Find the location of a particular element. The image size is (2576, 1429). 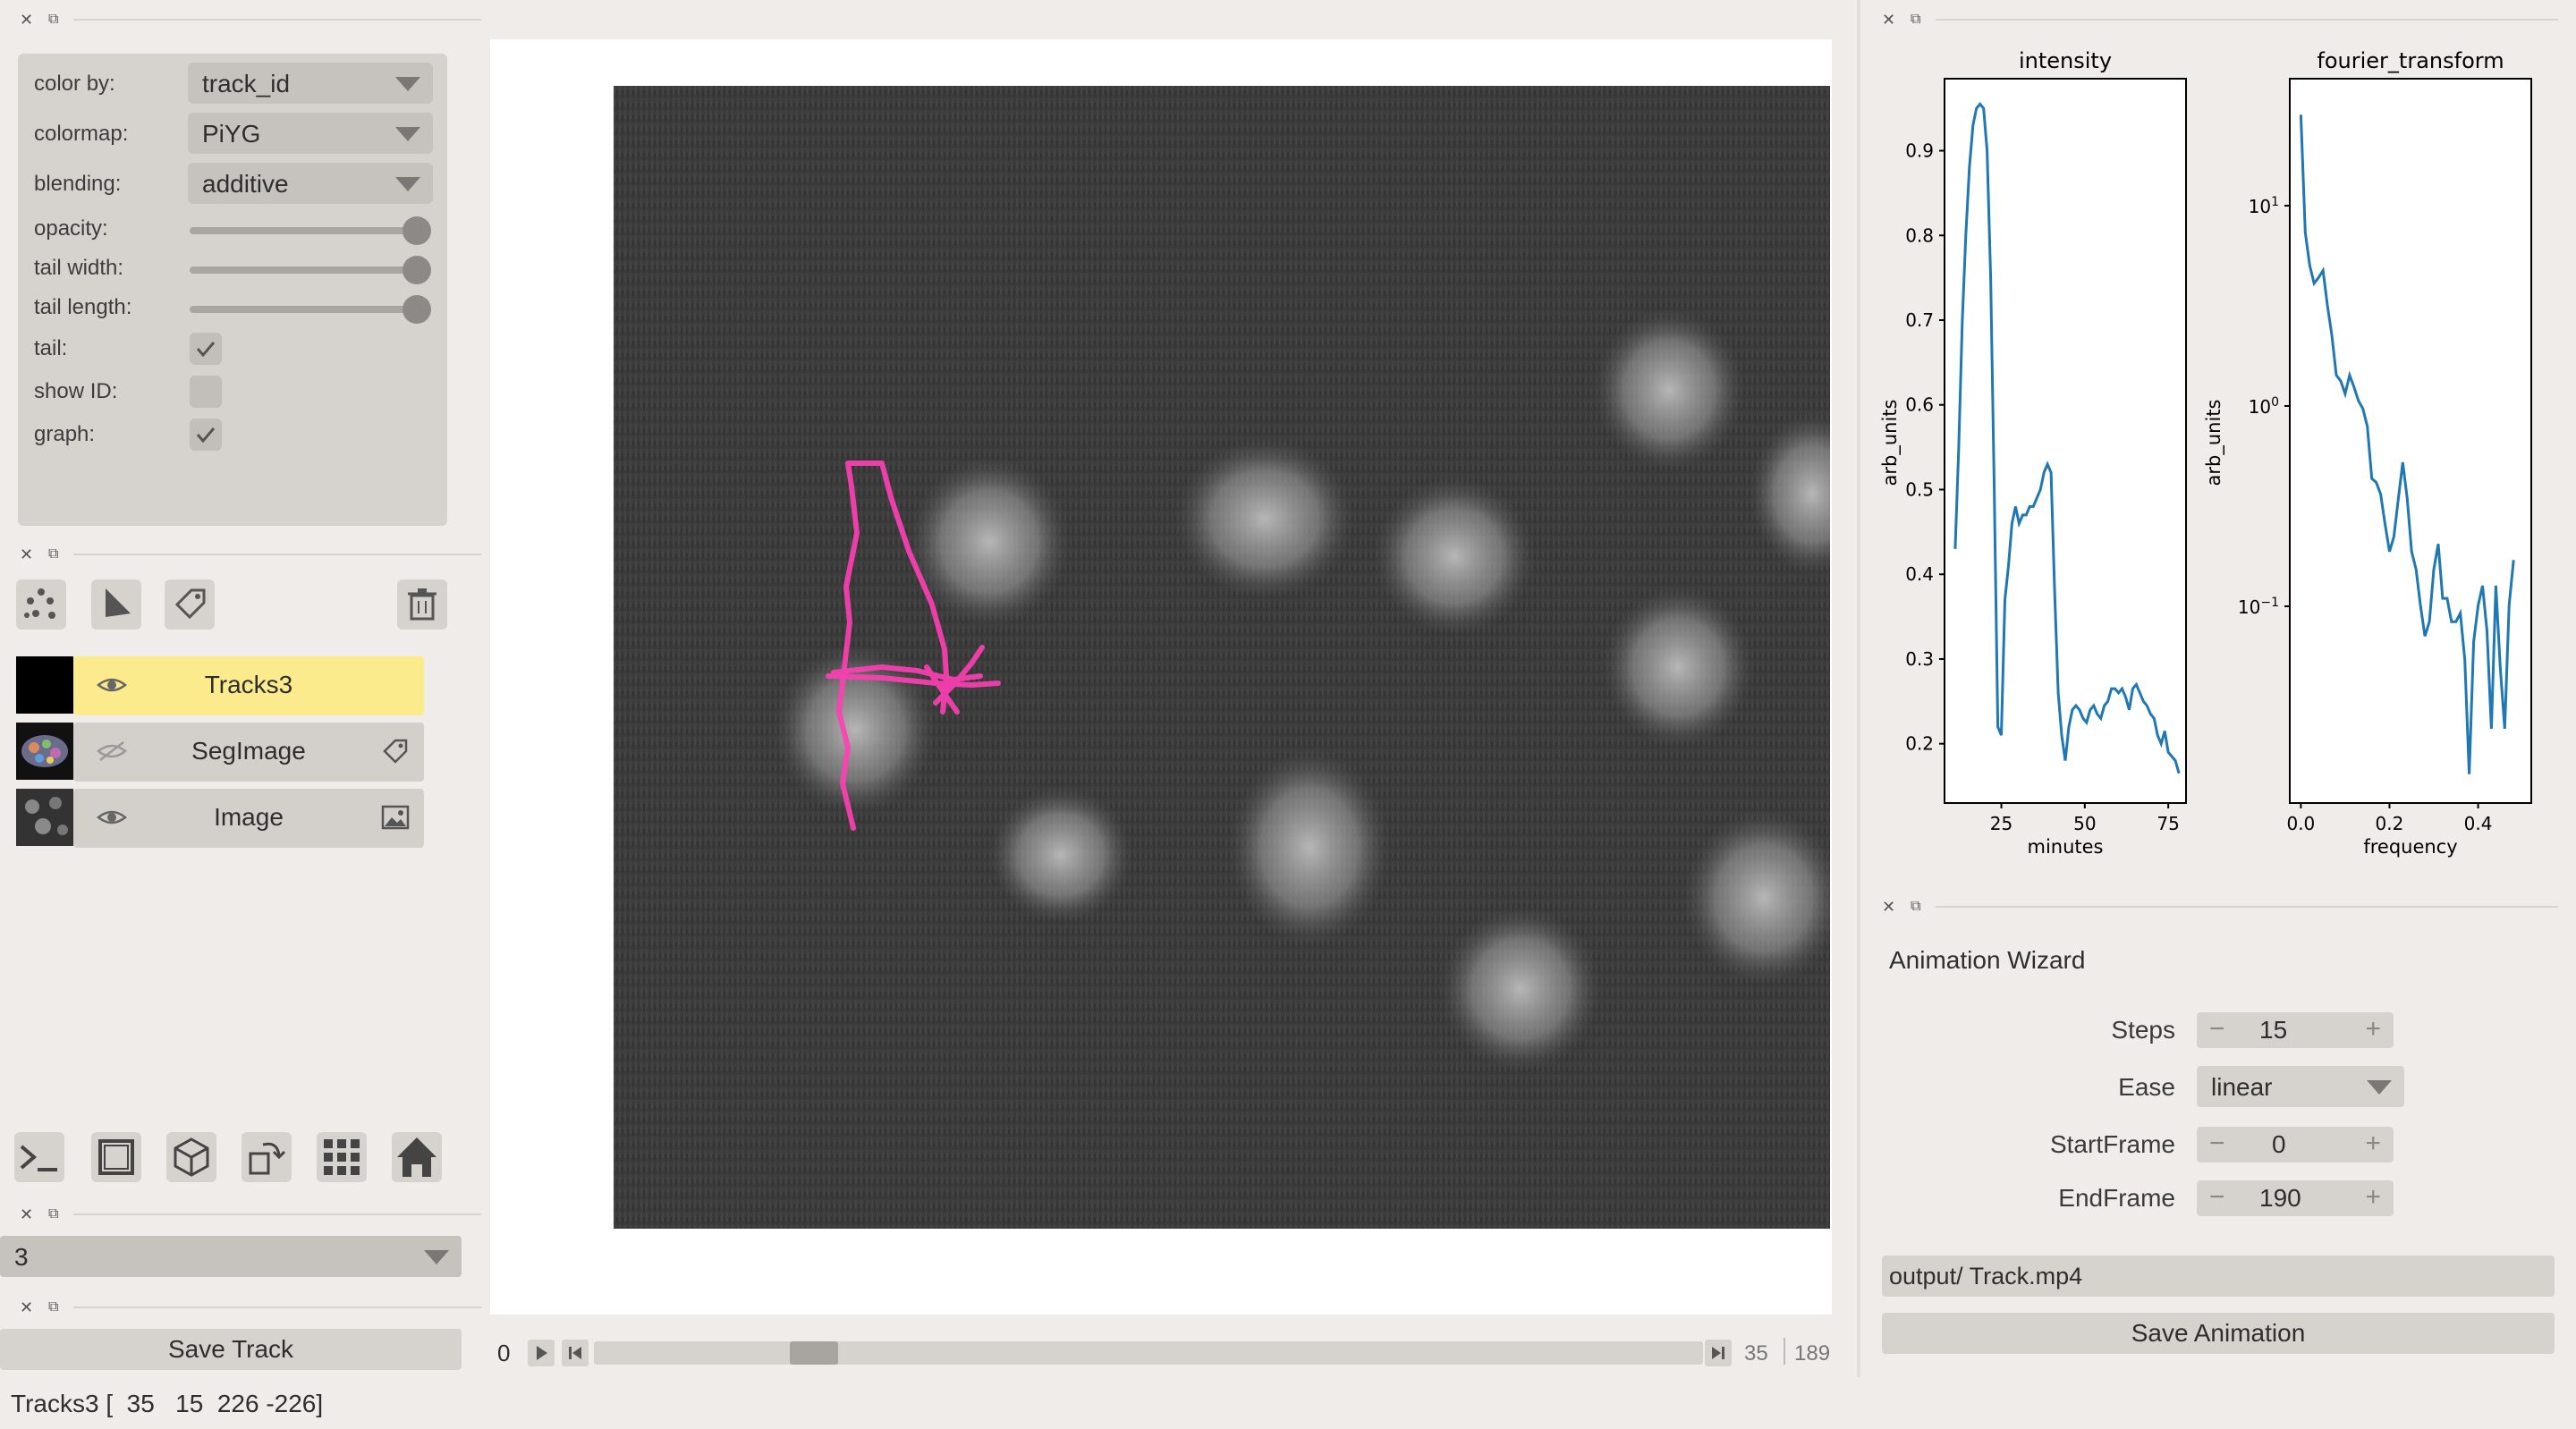

show-id-checkbox is located at coordinates (206, 392).